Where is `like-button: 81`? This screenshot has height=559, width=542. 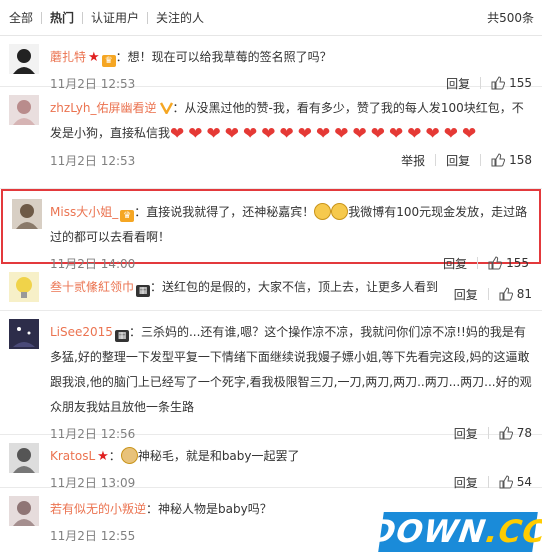
like-button: 81 is located at coordinates (510, 294).